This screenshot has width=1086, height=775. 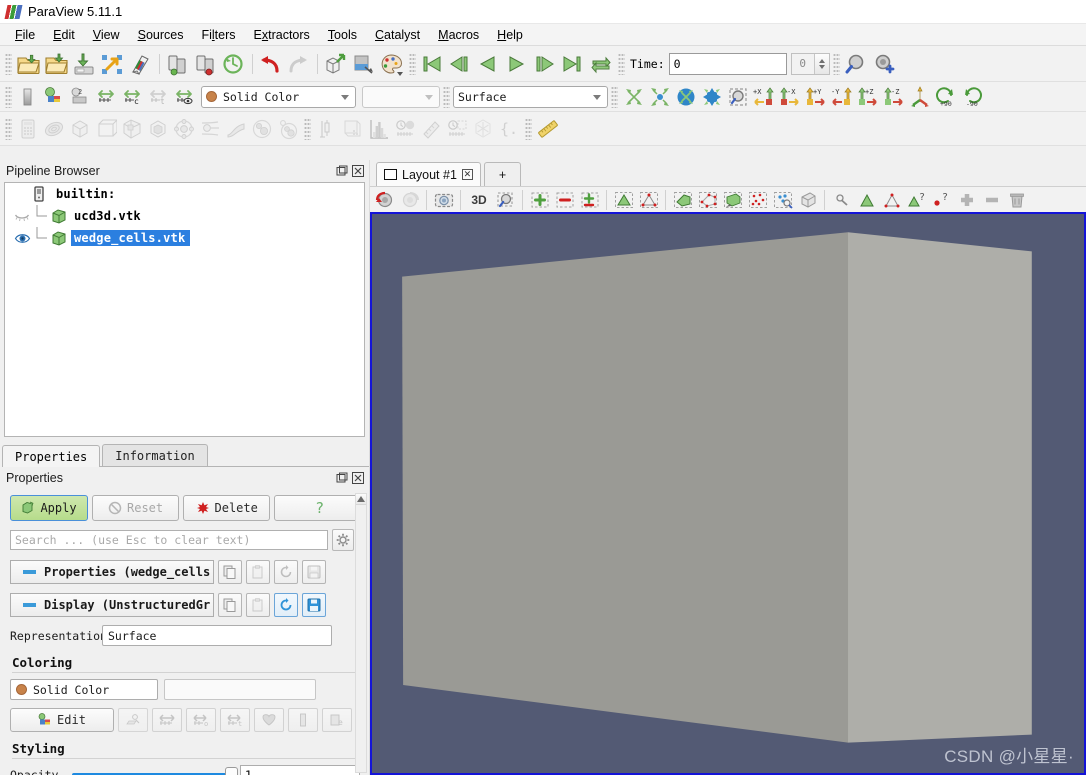 I want to click on pipeline-undock-icon, so click(x=342, y=171).